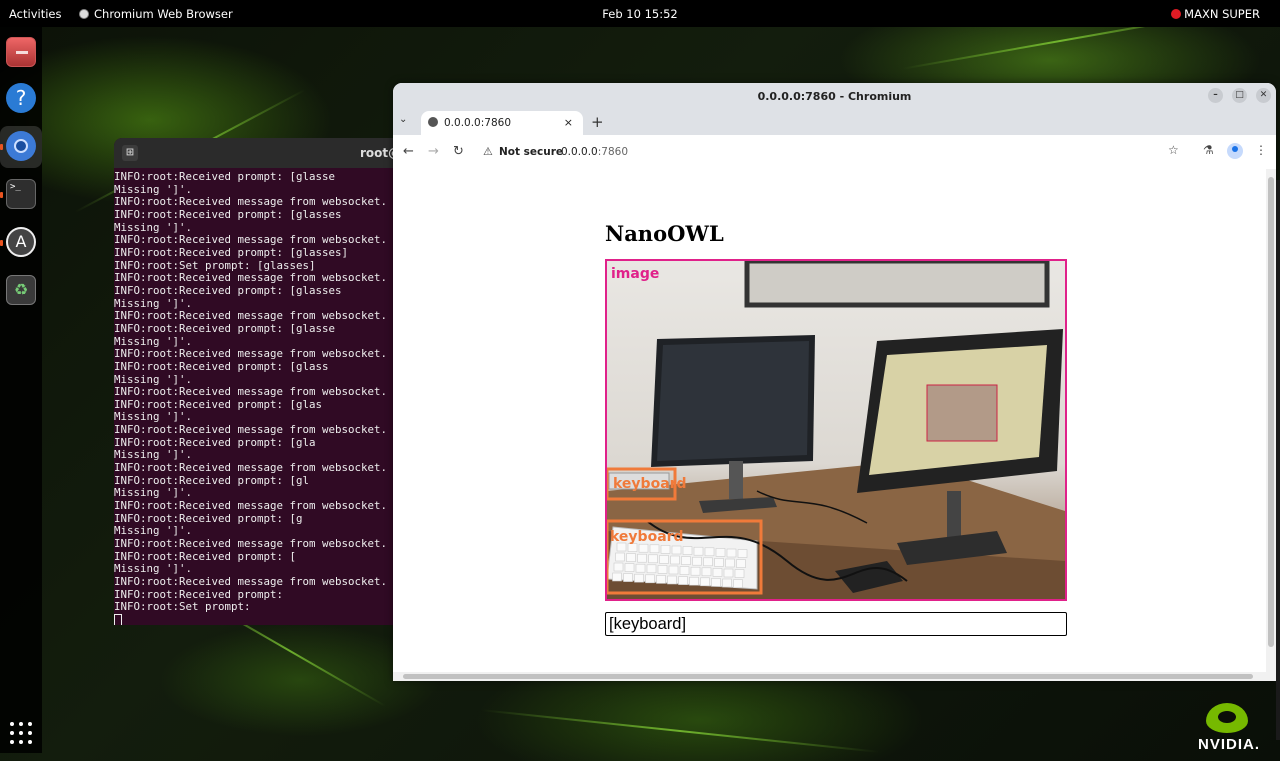  I want to click on alert-icon, so click(1176, 14).